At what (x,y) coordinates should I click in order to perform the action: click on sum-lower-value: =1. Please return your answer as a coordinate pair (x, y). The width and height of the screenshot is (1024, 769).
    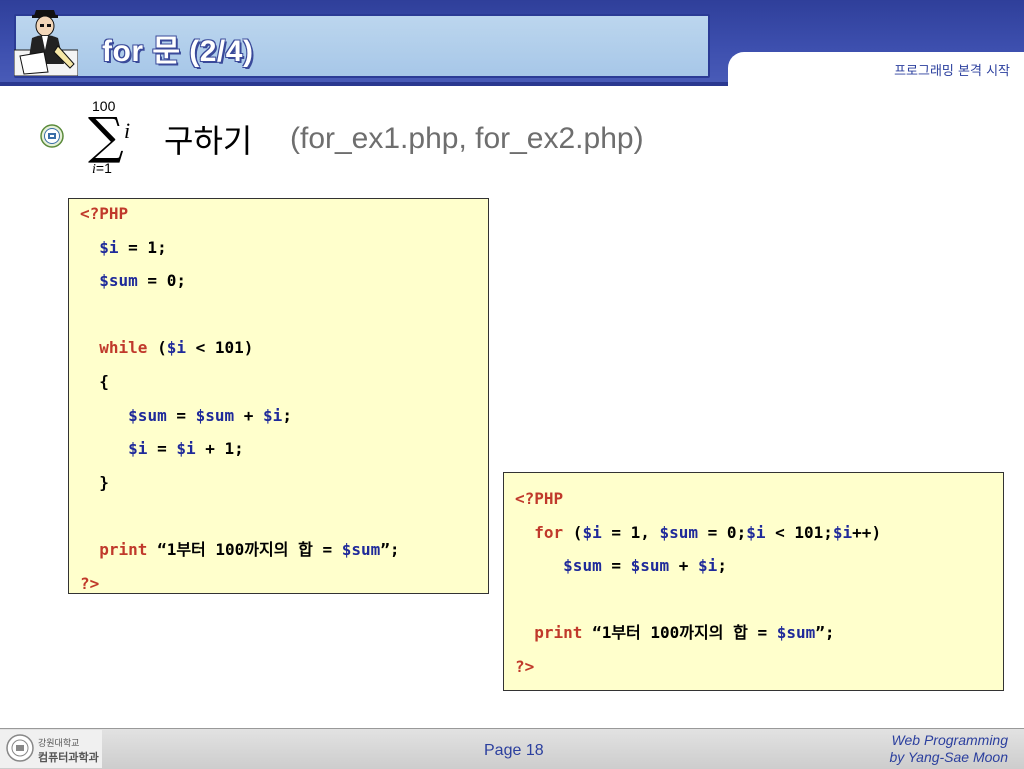
    Looking at the image, I should click on (103, 168).